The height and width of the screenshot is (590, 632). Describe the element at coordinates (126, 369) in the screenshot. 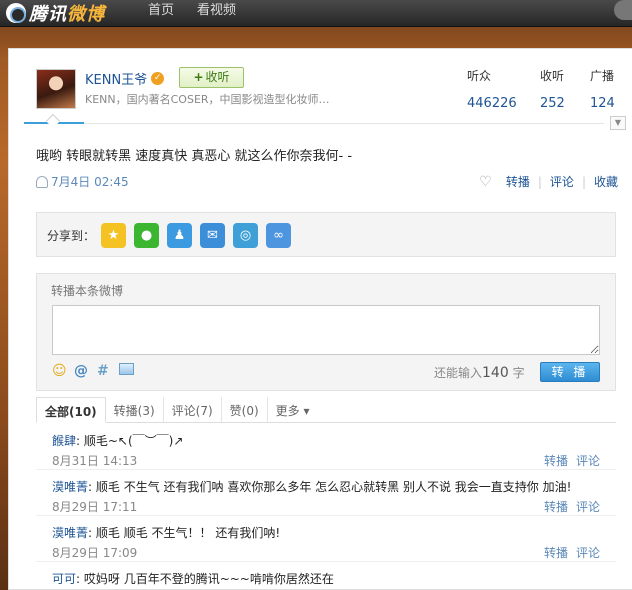

I see `image-icon` at that location.